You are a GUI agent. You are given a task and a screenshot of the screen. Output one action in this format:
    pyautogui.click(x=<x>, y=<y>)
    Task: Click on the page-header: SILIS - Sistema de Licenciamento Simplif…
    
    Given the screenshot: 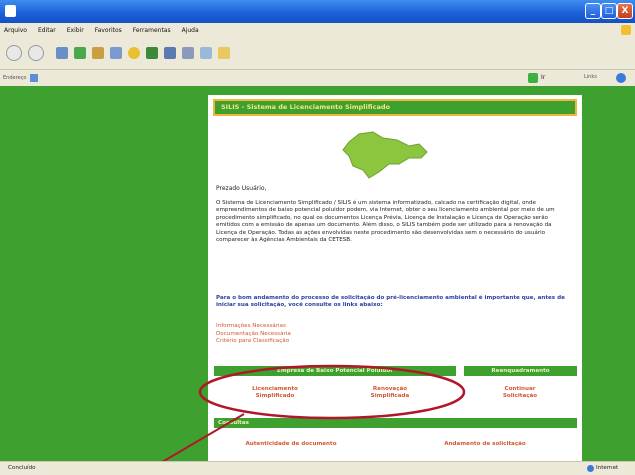 What is the action you would take?
    pyautogui.click(x=395, y=107)
    